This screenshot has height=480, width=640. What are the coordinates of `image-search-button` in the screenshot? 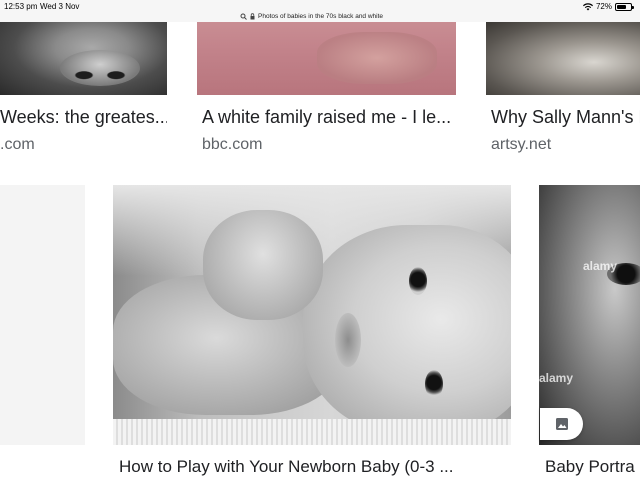 It's located at (561, 424).